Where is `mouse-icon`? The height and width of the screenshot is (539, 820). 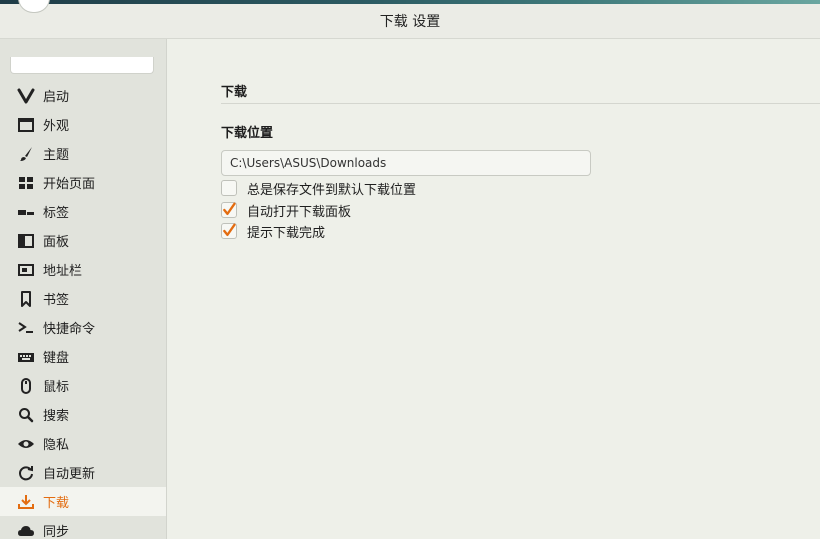
mouse-icon is located at coordinates (26, 386).